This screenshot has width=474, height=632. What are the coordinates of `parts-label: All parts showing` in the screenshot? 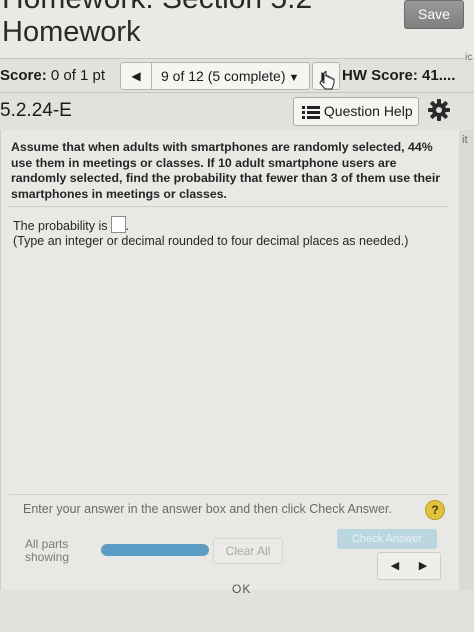 It's located at (47, 551).